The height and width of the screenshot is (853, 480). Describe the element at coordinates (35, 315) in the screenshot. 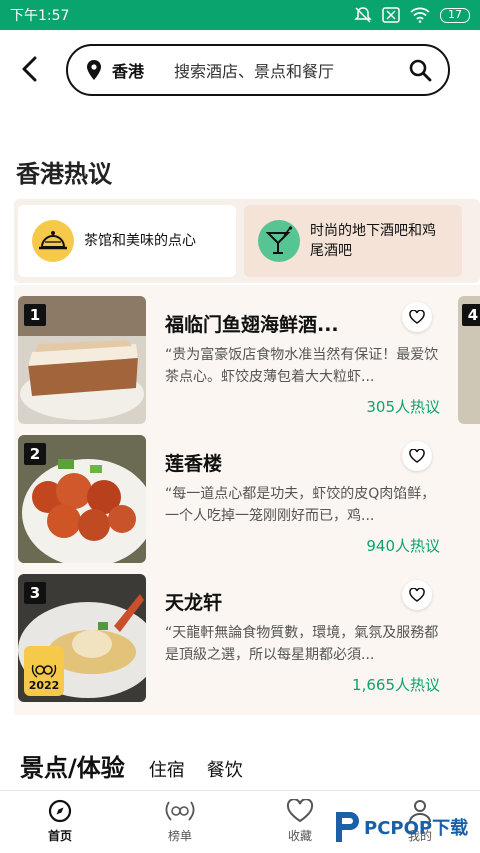

I see `rank-badge: 1` at that location.